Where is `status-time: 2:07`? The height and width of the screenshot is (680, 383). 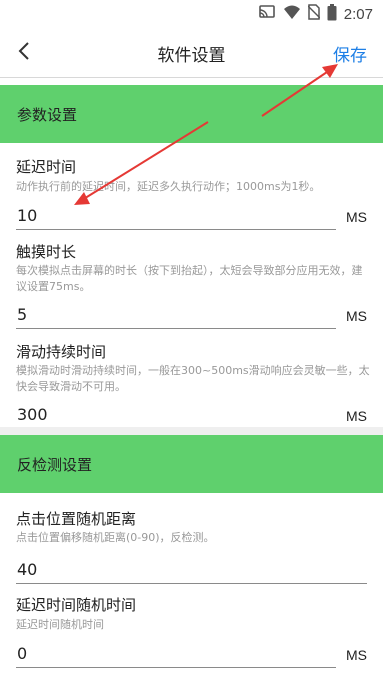
status-time: 2:07 is located at coordinates (358, 14).